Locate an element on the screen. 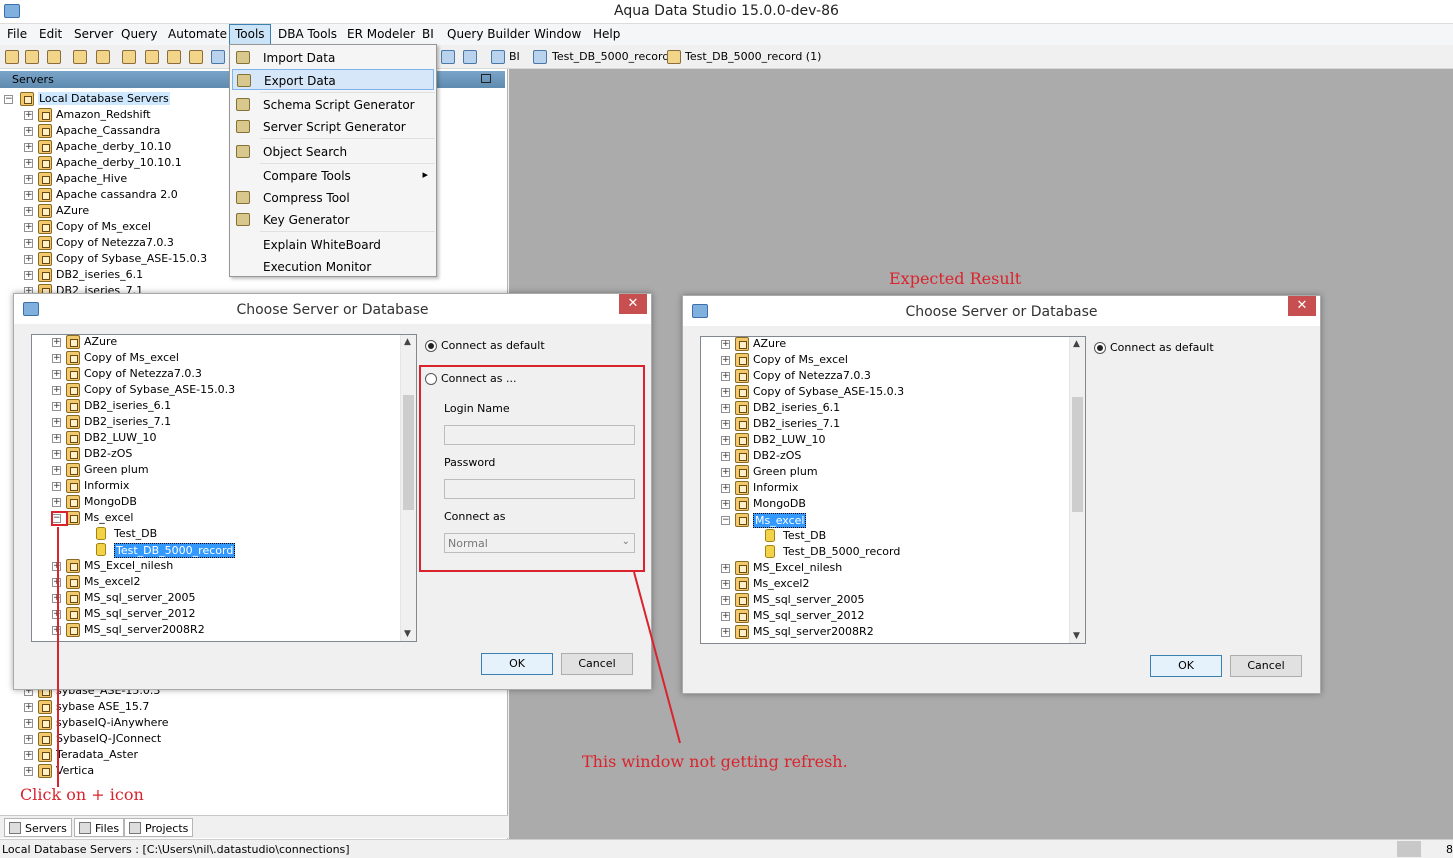  not-refresh-note: This window not getting refresh. is located at coordinates (715, 761).